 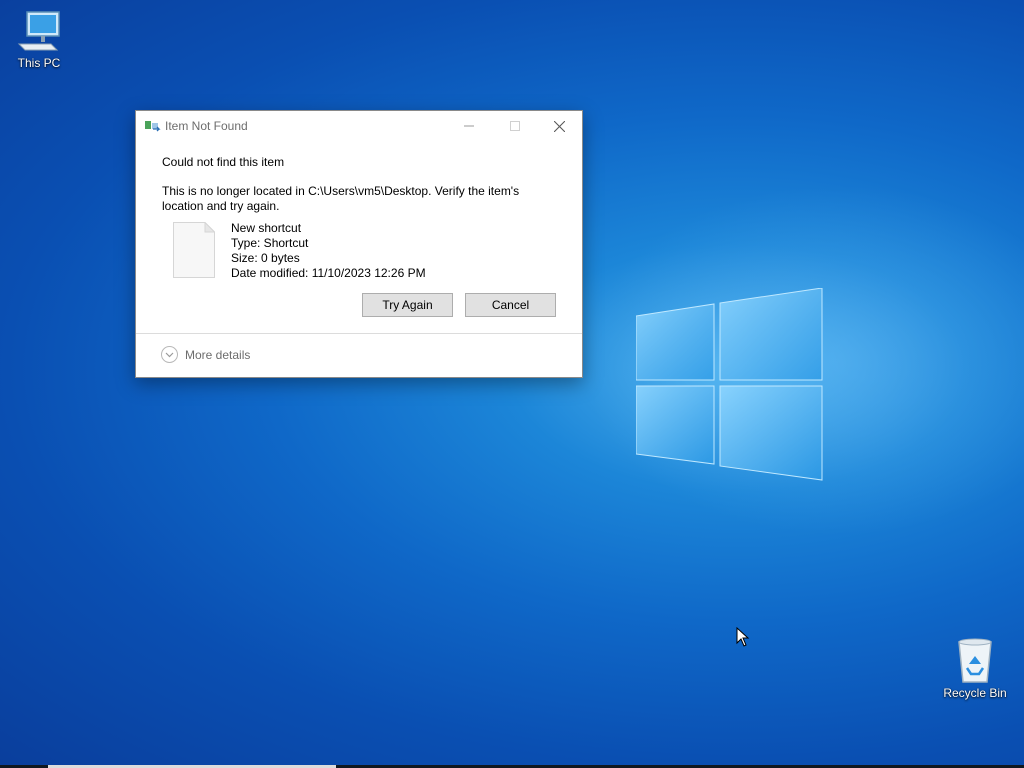 I want to click on file-type: Type: Shortcut, so click(x=270, y=243).